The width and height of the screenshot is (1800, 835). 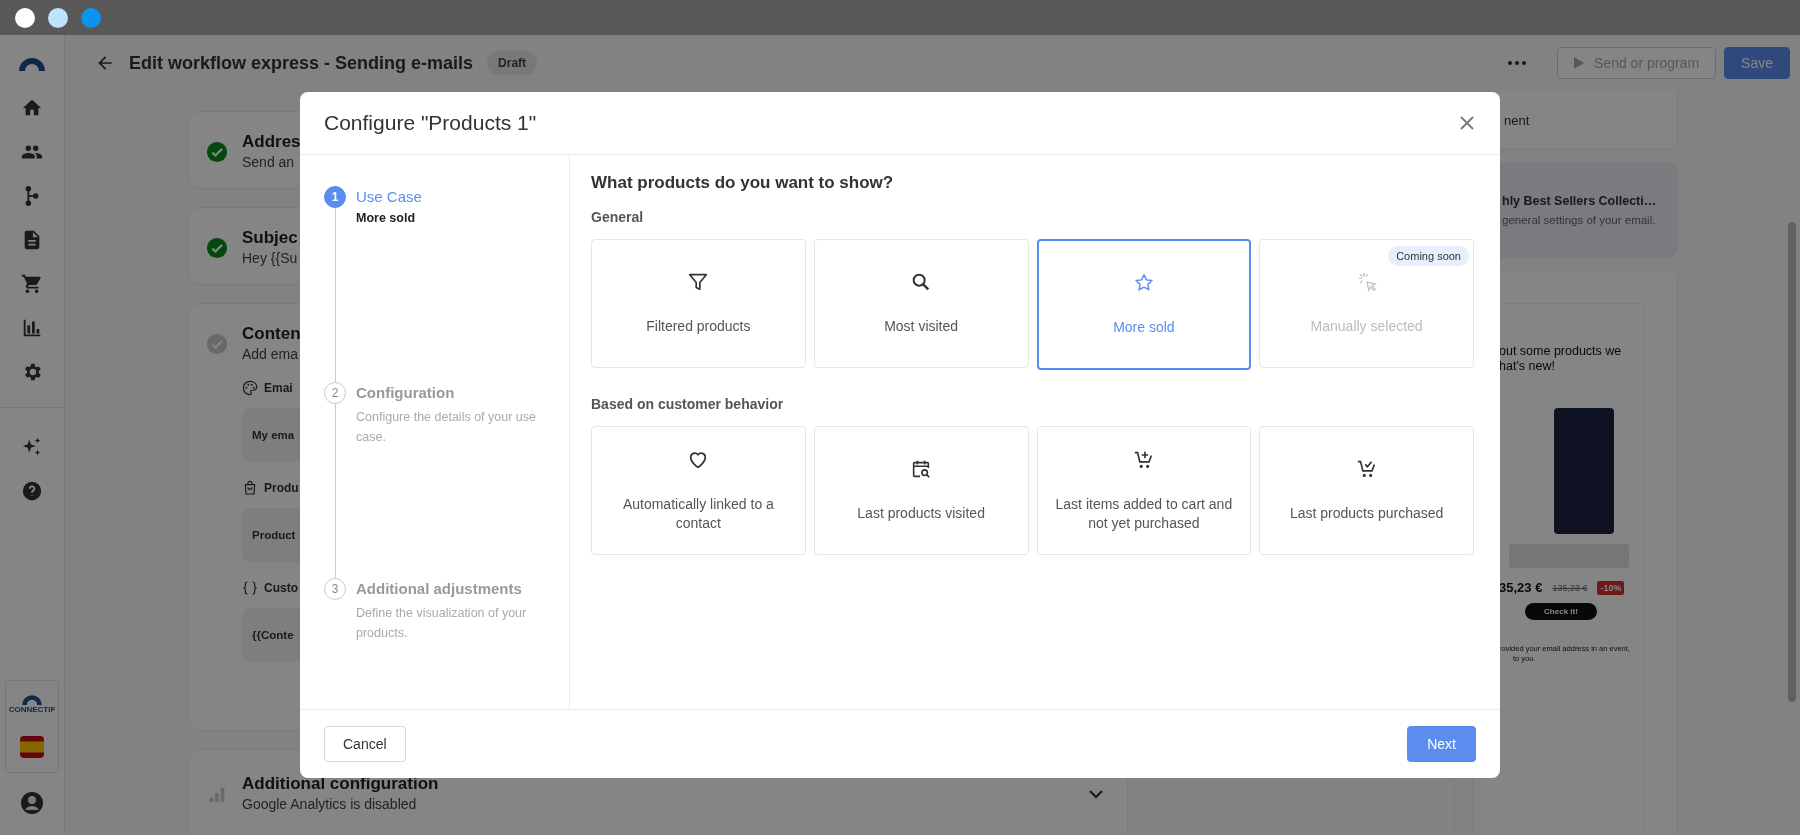 What do you see at coordinates (1366, 326) in the screenshot?
I see `option-label: Manually selected` at bounding box center [1366, 326].